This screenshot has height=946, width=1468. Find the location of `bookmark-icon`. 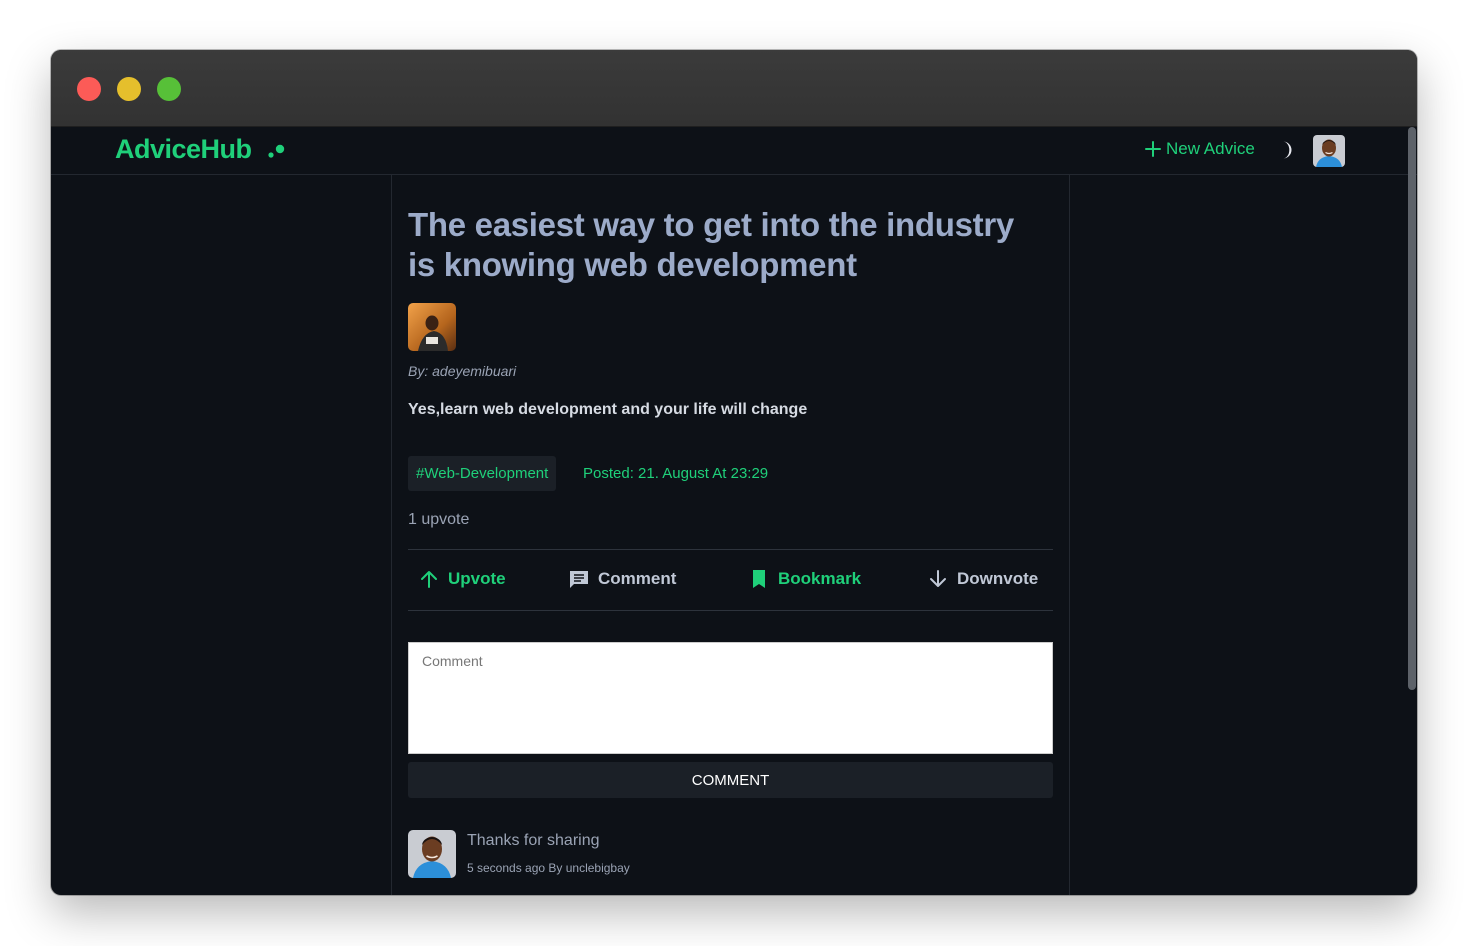

bookmark-icon is located at coordinates (759, 579).